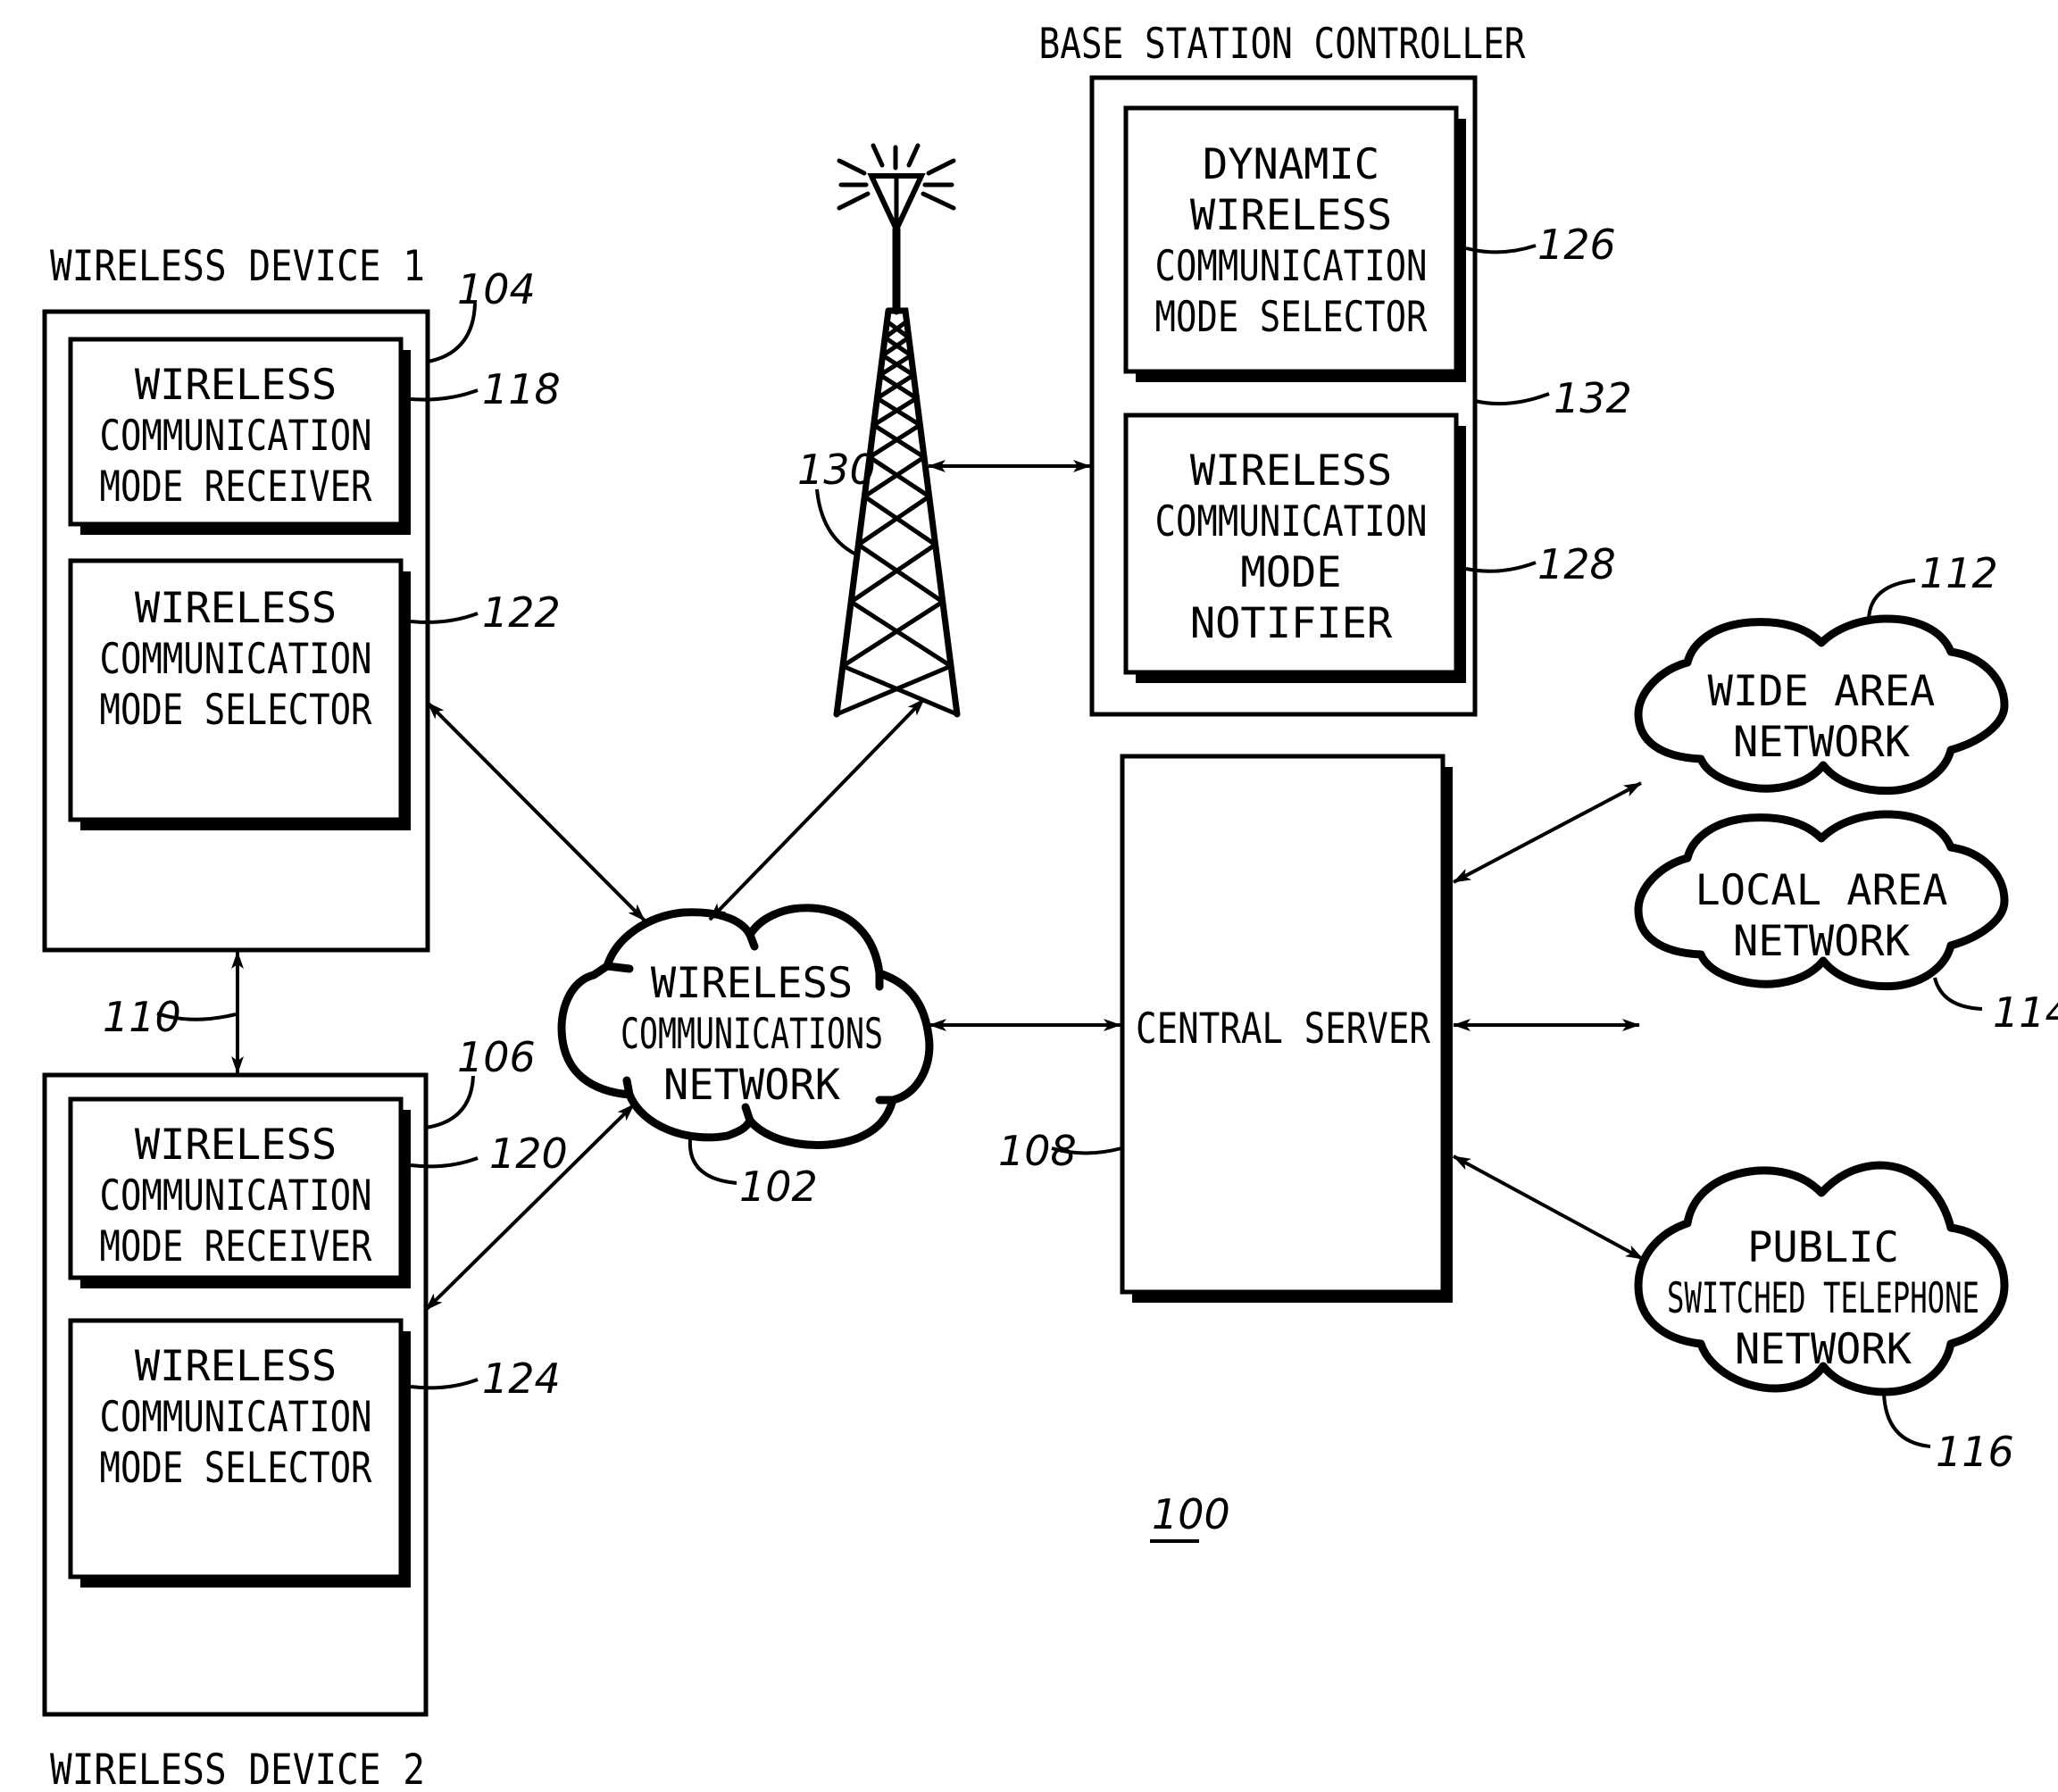 The width and height of the screenshot is (2058, 1792). I want to click on lan-line-1: LOCAL AREA, so click(1822, 891).